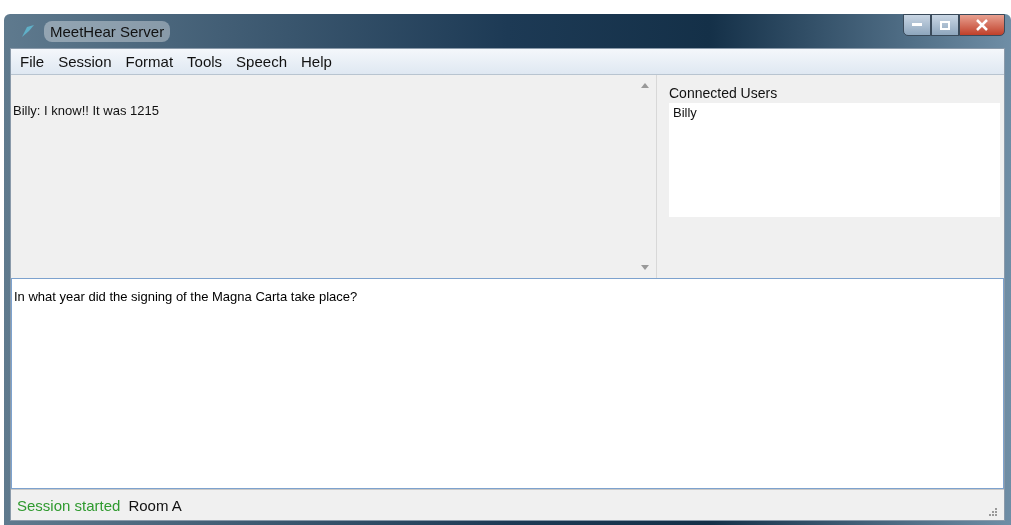 The image size is (1011, 525). What do you see at coordinates (724, 93) in the screenshot?
I see `connected-users-label: Connected Users` at bounding box center [724, 93].